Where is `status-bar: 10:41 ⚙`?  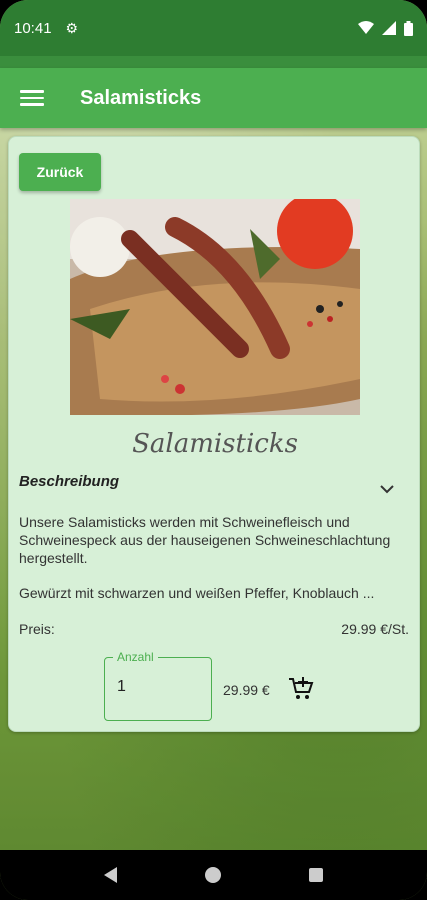
status-bar: 10:41 ⚙ is located at coordinates (213, 28).